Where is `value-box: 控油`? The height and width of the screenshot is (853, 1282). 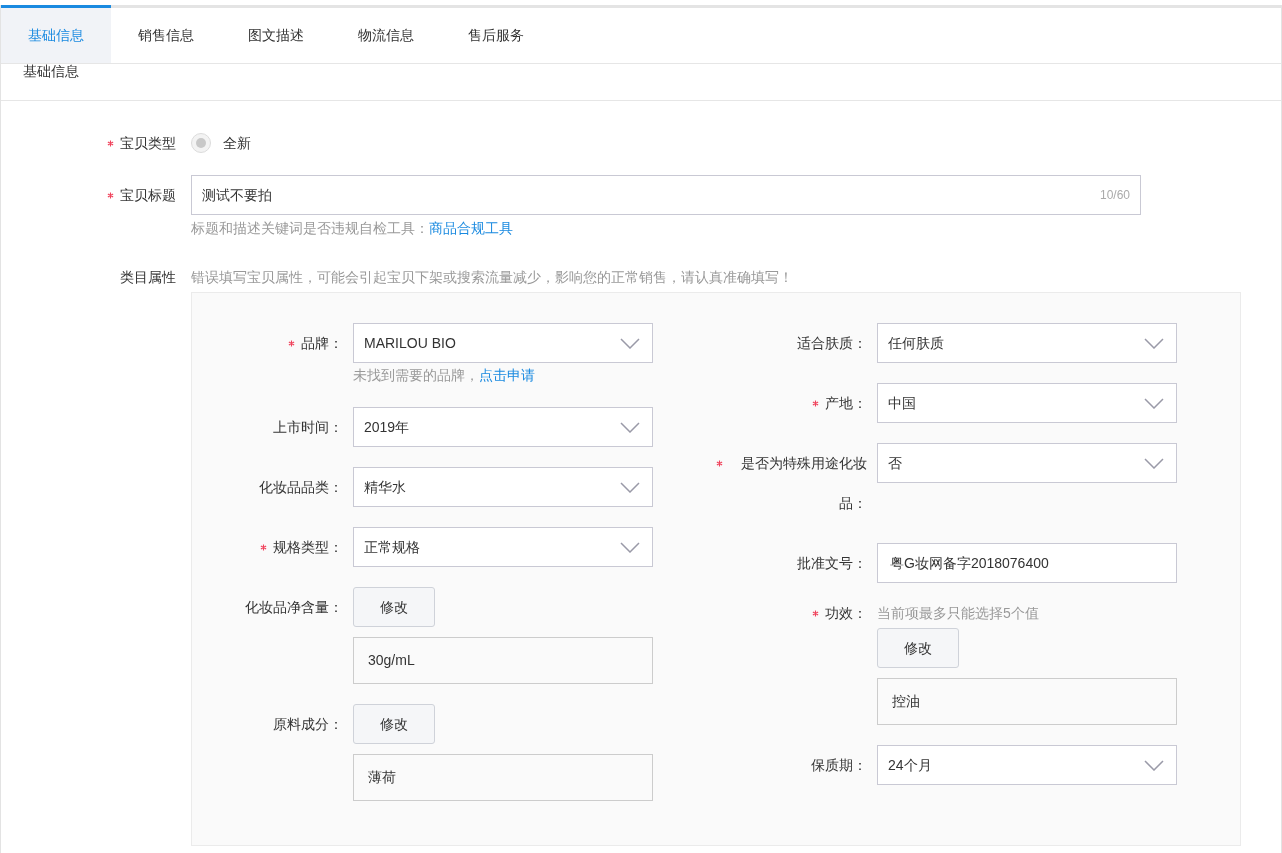
value-box: 控油 is located at coordinates (1027, 701).